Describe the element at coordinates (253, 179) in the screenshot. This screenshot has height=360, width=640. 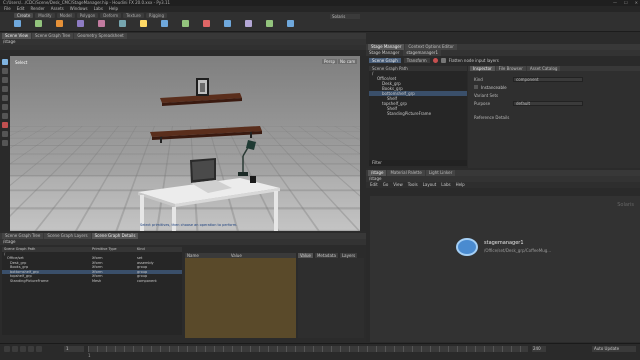
I see `coffee-mug` at that location.